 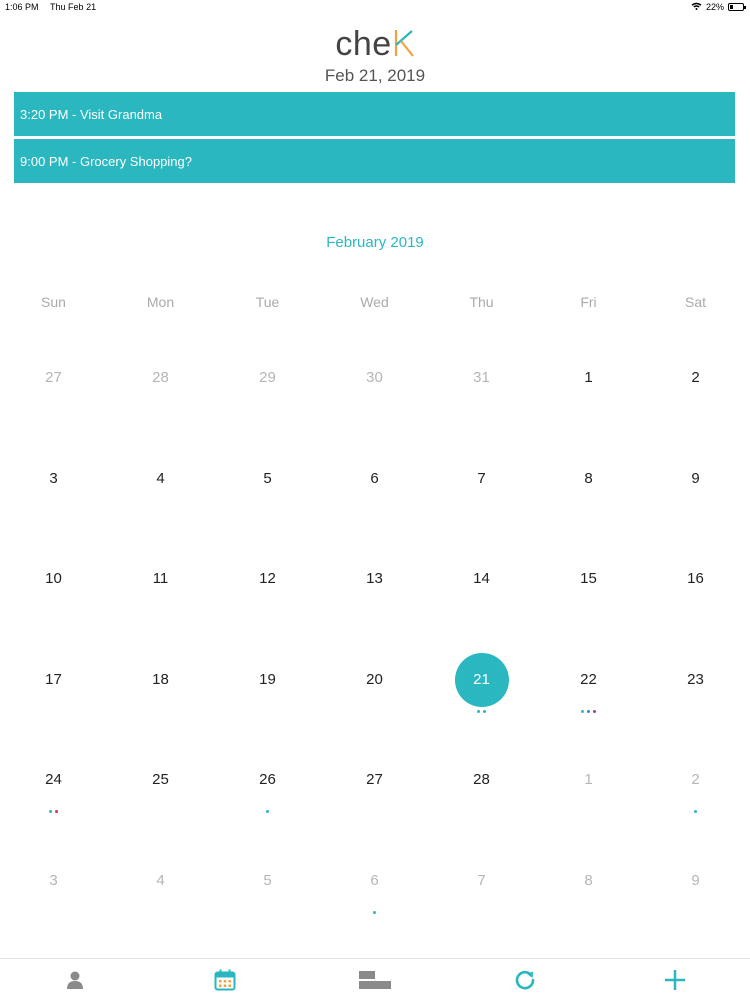 I want to click on day-number: 29, so click(x=267, y=377).